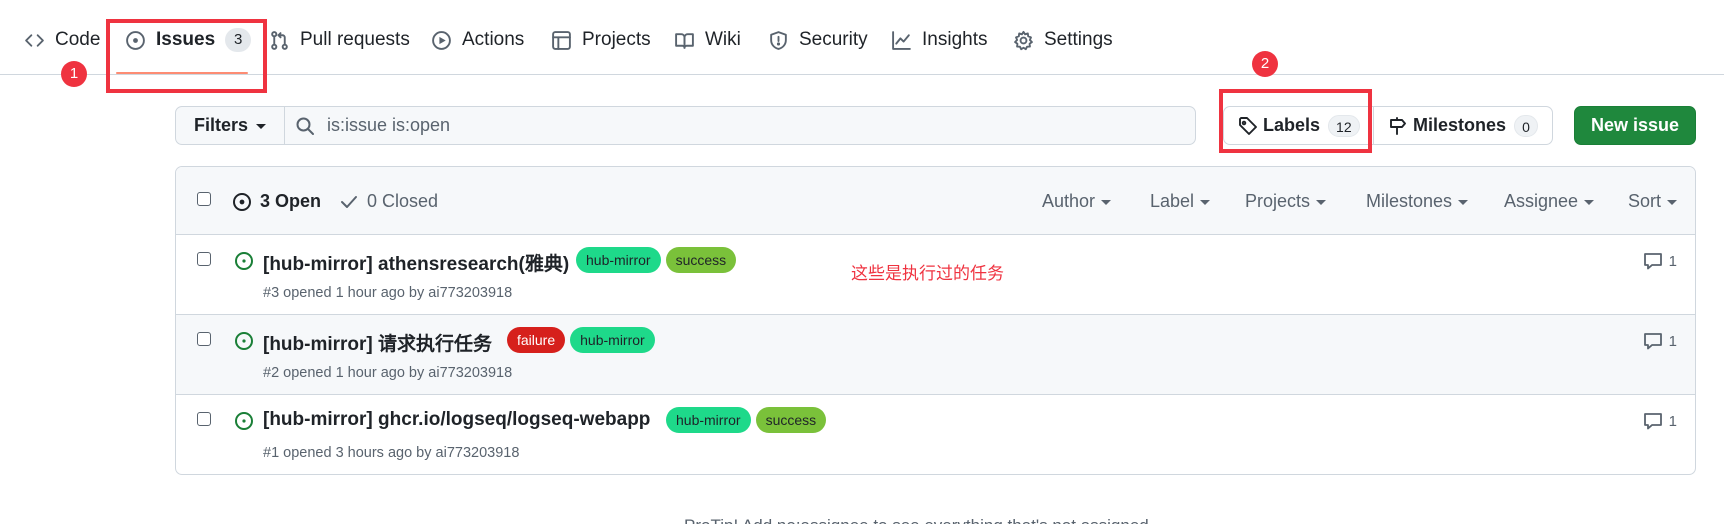  Describe the element at coordinates (737, 125) in the screenshot. I see `search-input` at that location.